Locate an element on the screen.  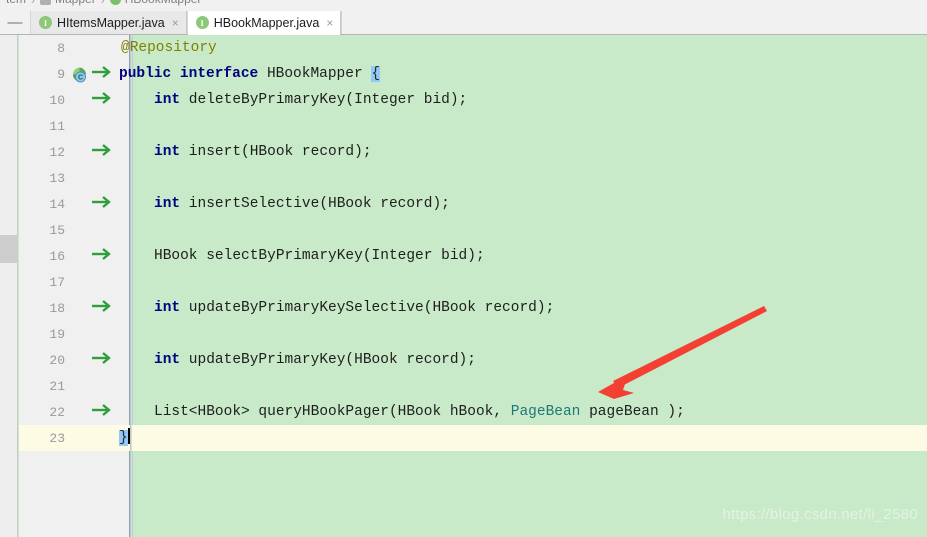
gutter-row: 9 C is located at coordinates (74, 74).